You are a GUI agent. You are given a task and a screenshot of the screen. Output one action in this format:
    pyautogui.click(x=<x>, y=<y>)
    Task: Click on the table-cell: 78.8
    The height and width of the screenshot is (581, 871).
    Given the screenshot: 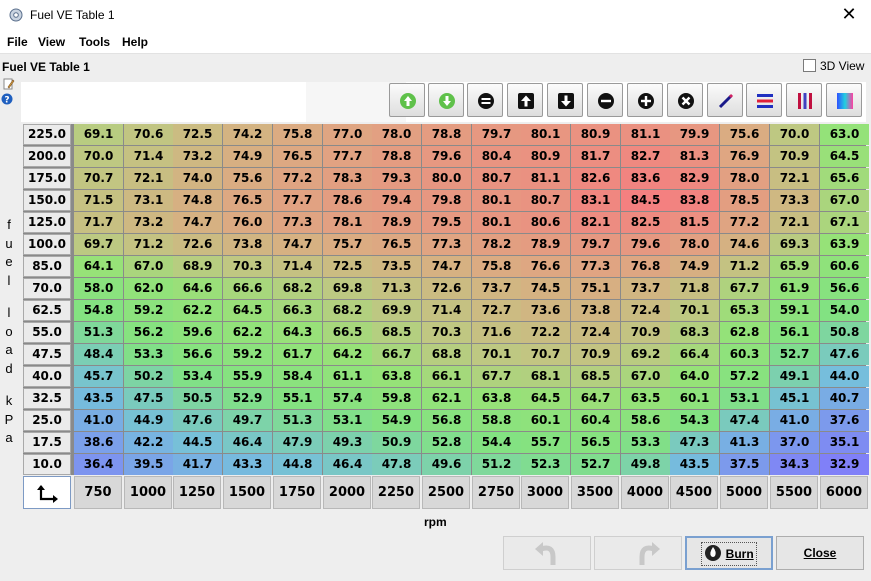 What is the action you would take?
    pyautogui.click(x=396, y=156)
    